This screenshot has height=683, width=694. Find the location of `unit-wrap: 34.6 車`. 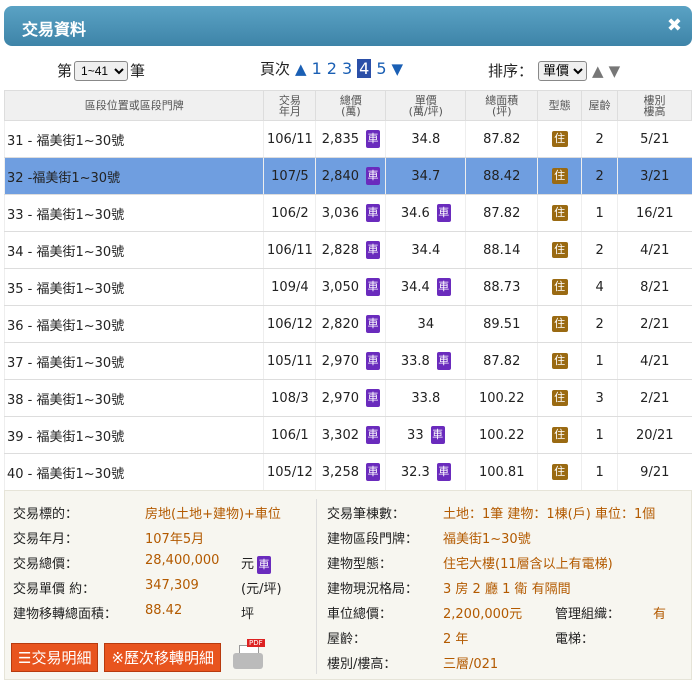

unit-wrap: 34.6 車 is located at coordinates (425, 213).